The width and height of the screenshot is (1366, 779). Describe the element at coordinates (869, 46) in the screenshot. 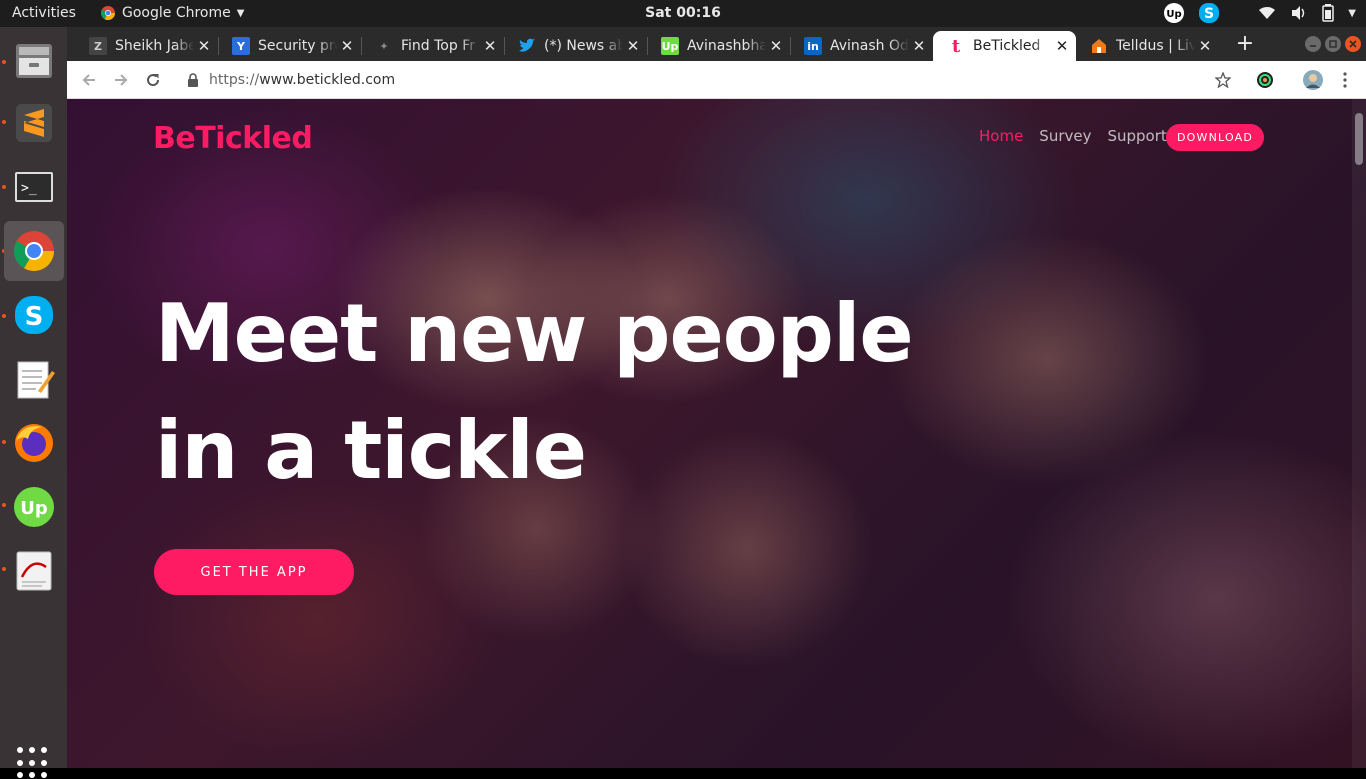

I see `tab-title: Avinash Od` at that location.